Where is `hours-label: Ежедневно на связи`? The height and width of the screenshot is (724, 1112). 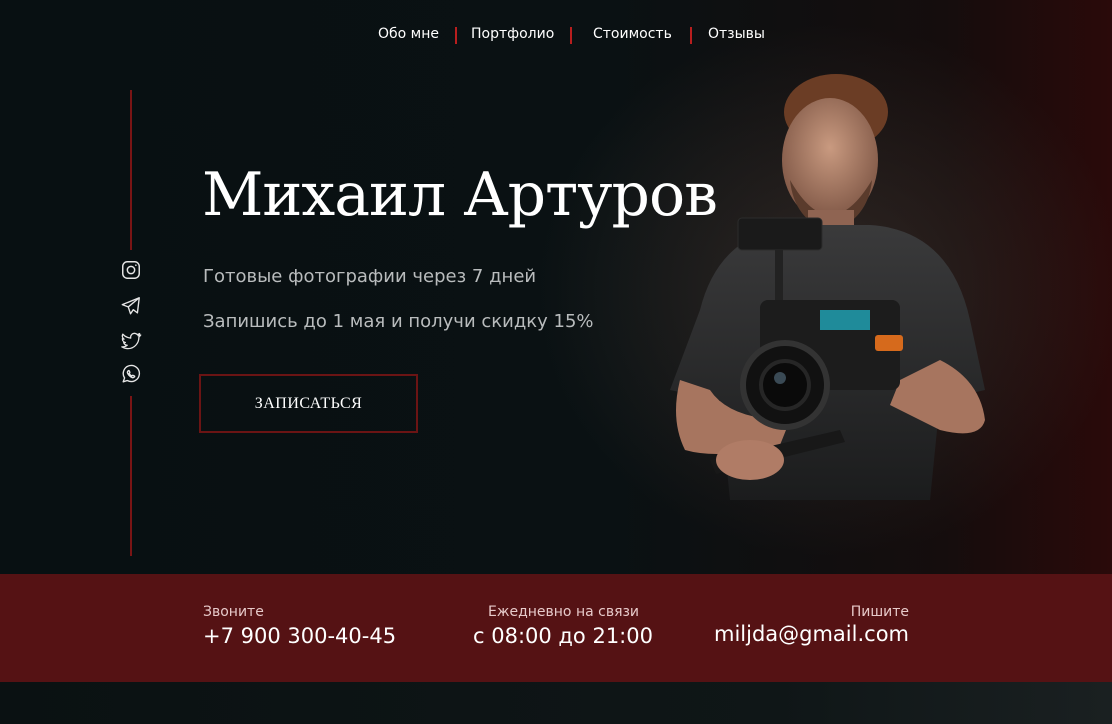
hours-label: Ежедневно на связи is located at coordinates (564, 612).